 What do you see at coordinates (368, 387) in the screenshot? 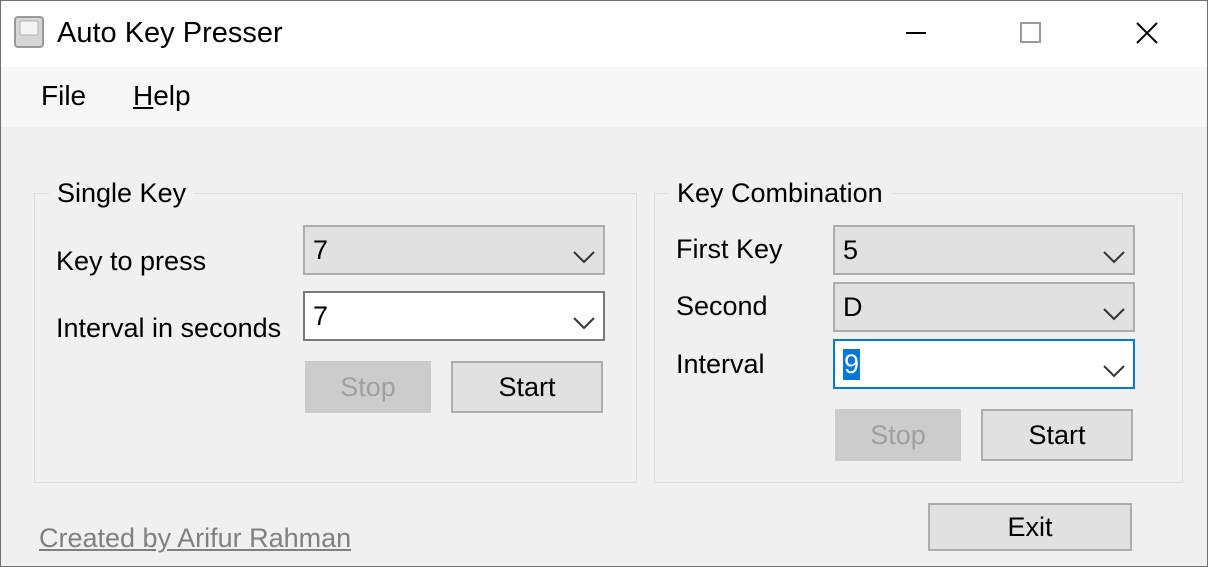
I see `single-stop-button: Stop` at bounding box center [368, 387].